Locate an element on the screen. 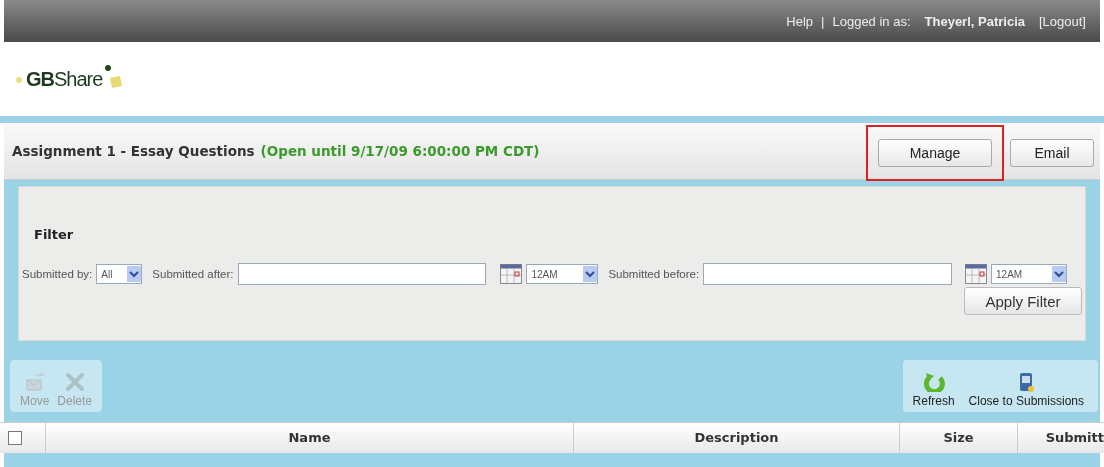 The width and height of the screenshot is (1104, 467). column-header: Description is located at coordinates (737, 438).